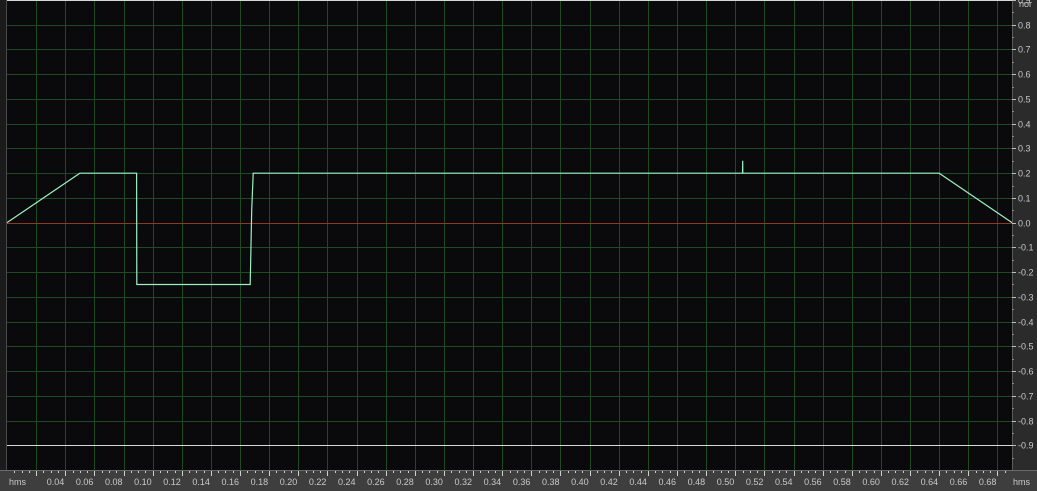  Describe the element at coordinates (1026, 372) in the screenshot. I see `amplitude-tick-label: -0.6` at that location.